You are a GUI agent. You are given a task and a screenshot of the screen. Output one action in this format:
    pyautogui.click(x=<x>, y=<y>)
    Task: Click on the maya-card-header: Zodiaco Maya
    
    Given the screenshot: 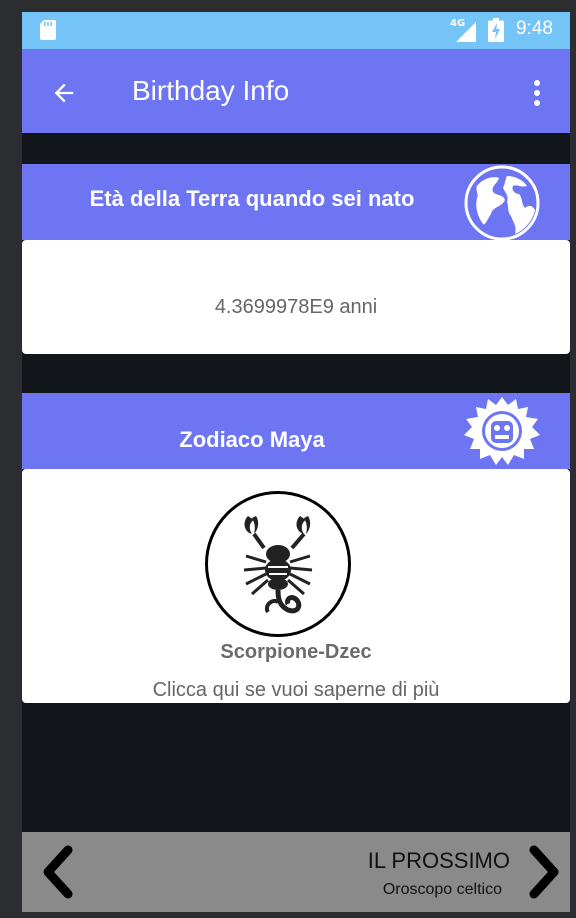 What is the action you would take?
    pyautogui.click(x=296, y=431)
    